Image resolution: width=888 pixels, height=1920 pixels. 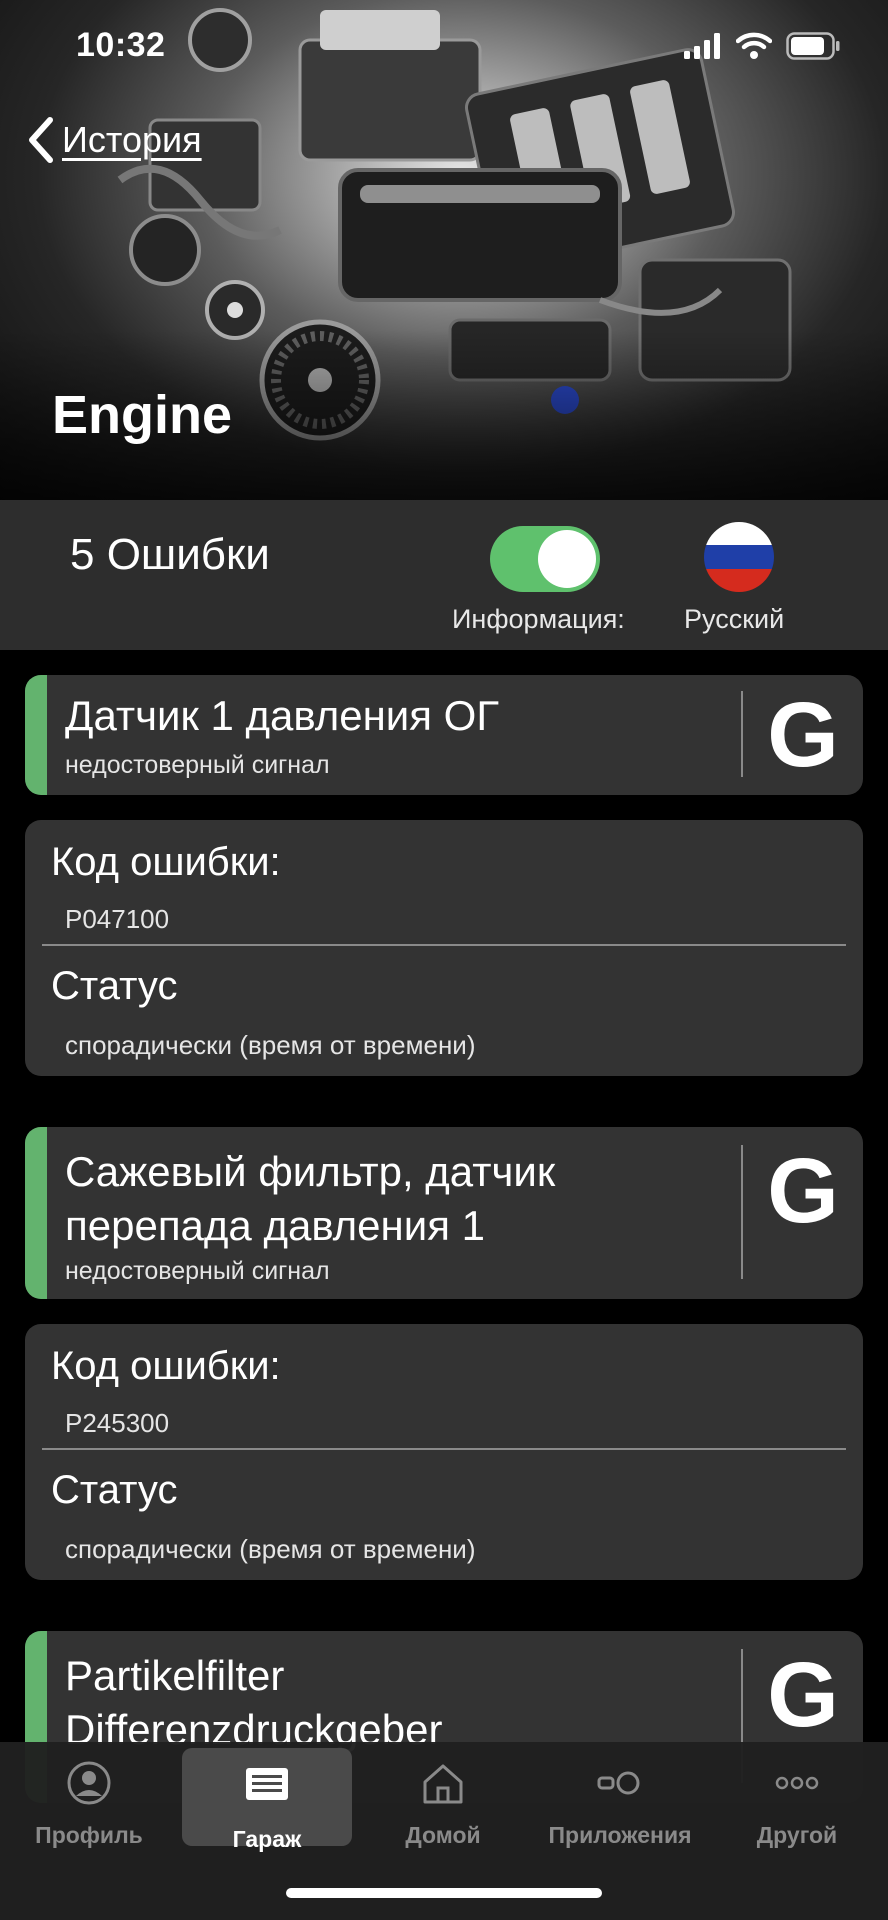 I want to click on garage-icon, so click(x=267, y=1784).